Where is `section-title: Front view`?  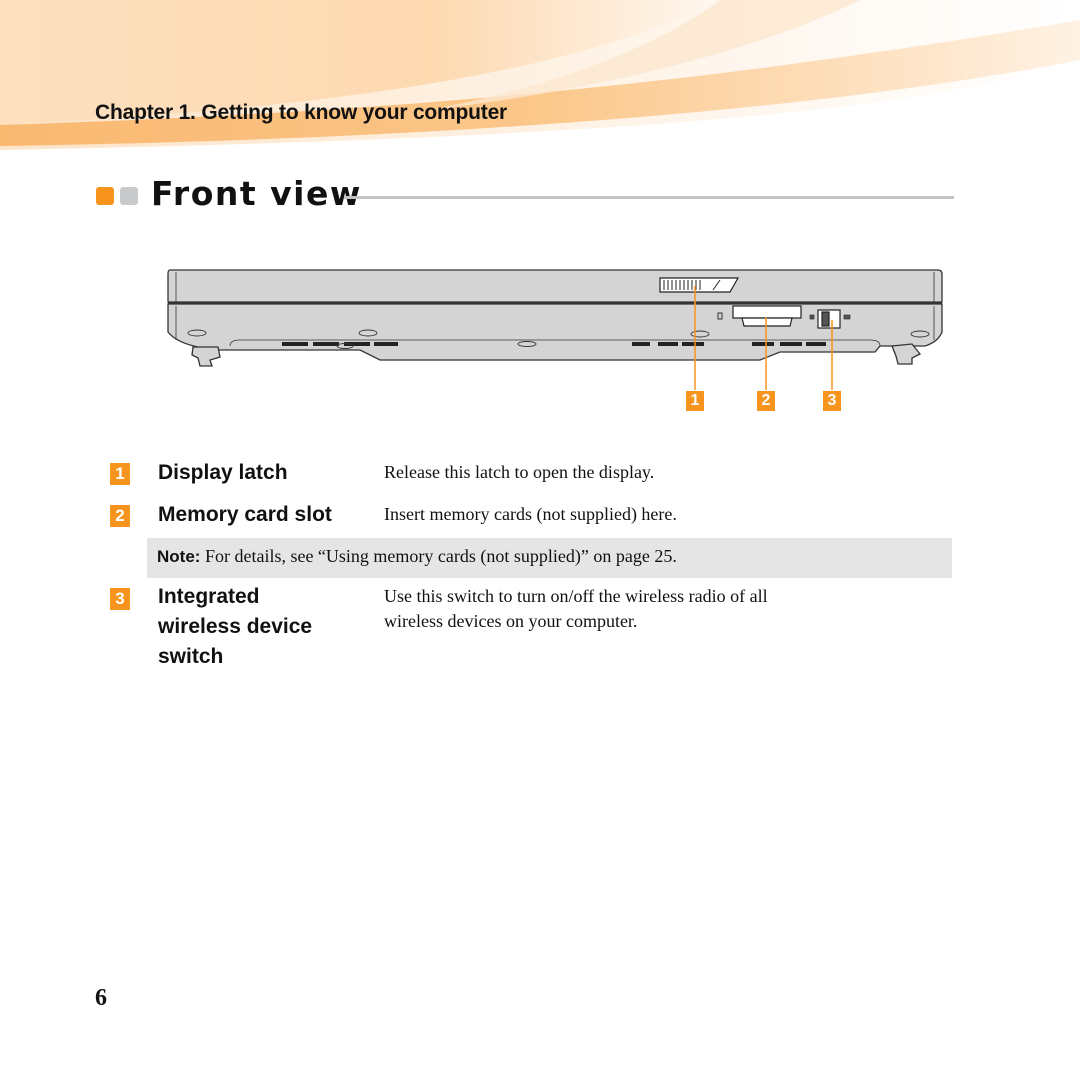 section-title: Front view is located at coordinates (256, 193).